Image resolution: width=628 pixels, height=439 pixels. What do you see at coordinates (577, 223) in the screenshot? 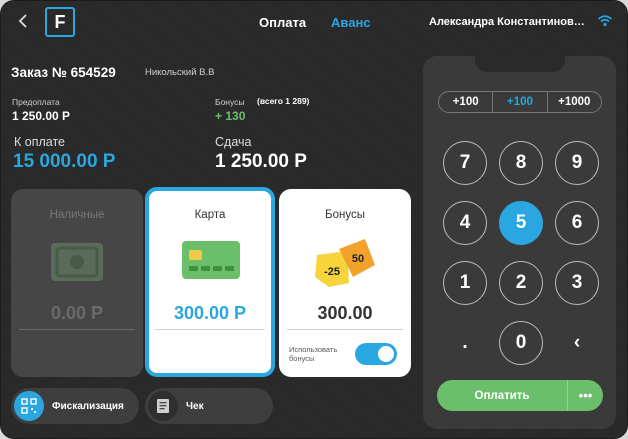
I see `key-6: 6` at bounding box center [577, 223].